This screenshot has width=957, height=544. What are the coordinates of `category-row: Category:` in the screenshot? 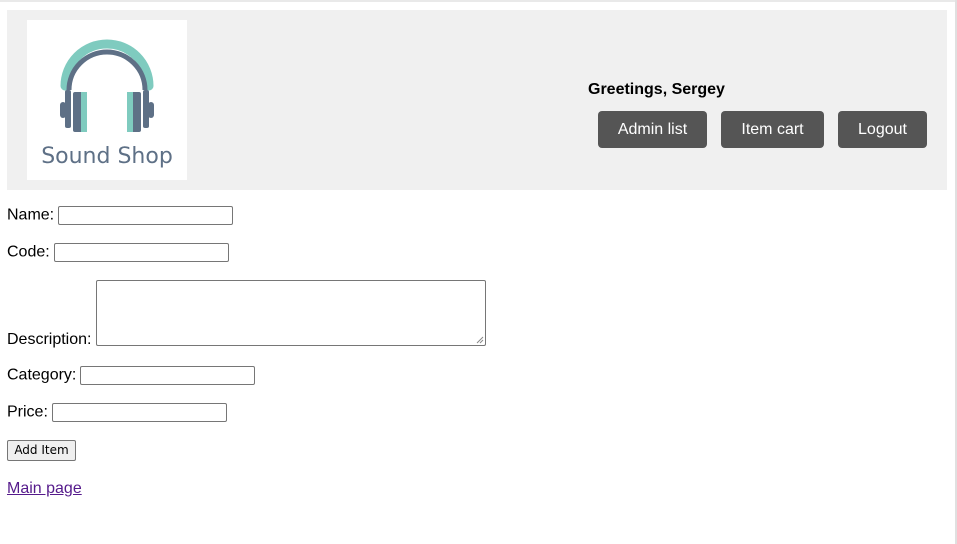 It's located at (131, 375).